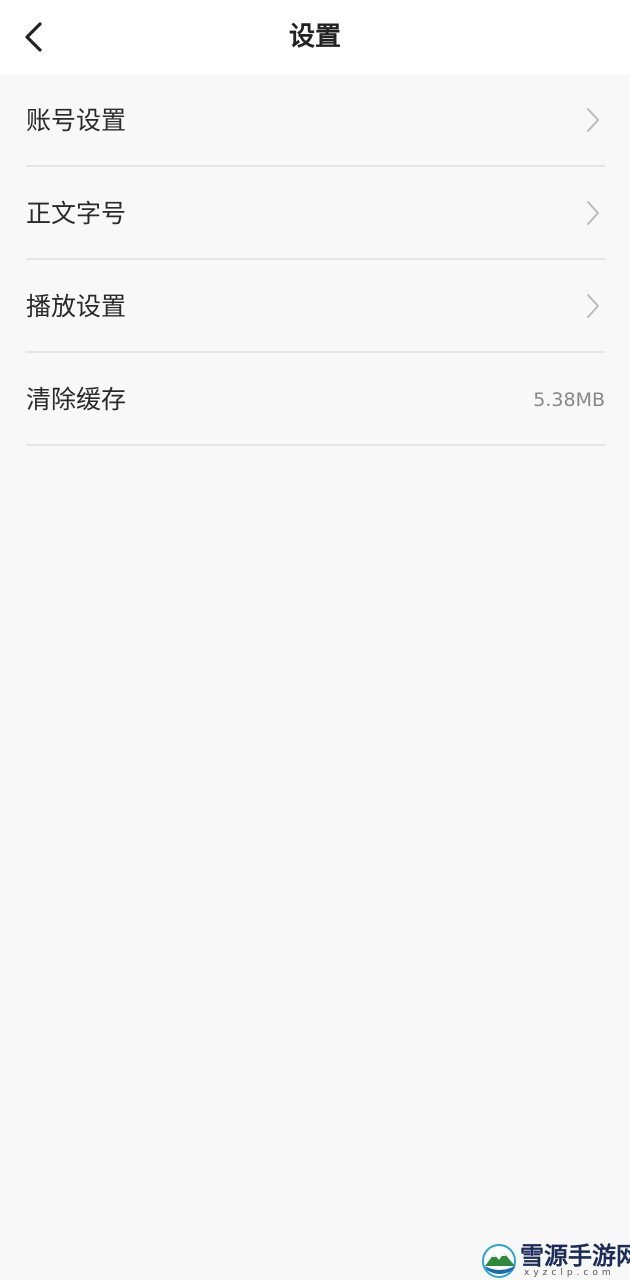 The width and height of the screenshot is (630, 1280). I want to click on watermark-subtitle: xyzclp.com, so click(569, 1273).